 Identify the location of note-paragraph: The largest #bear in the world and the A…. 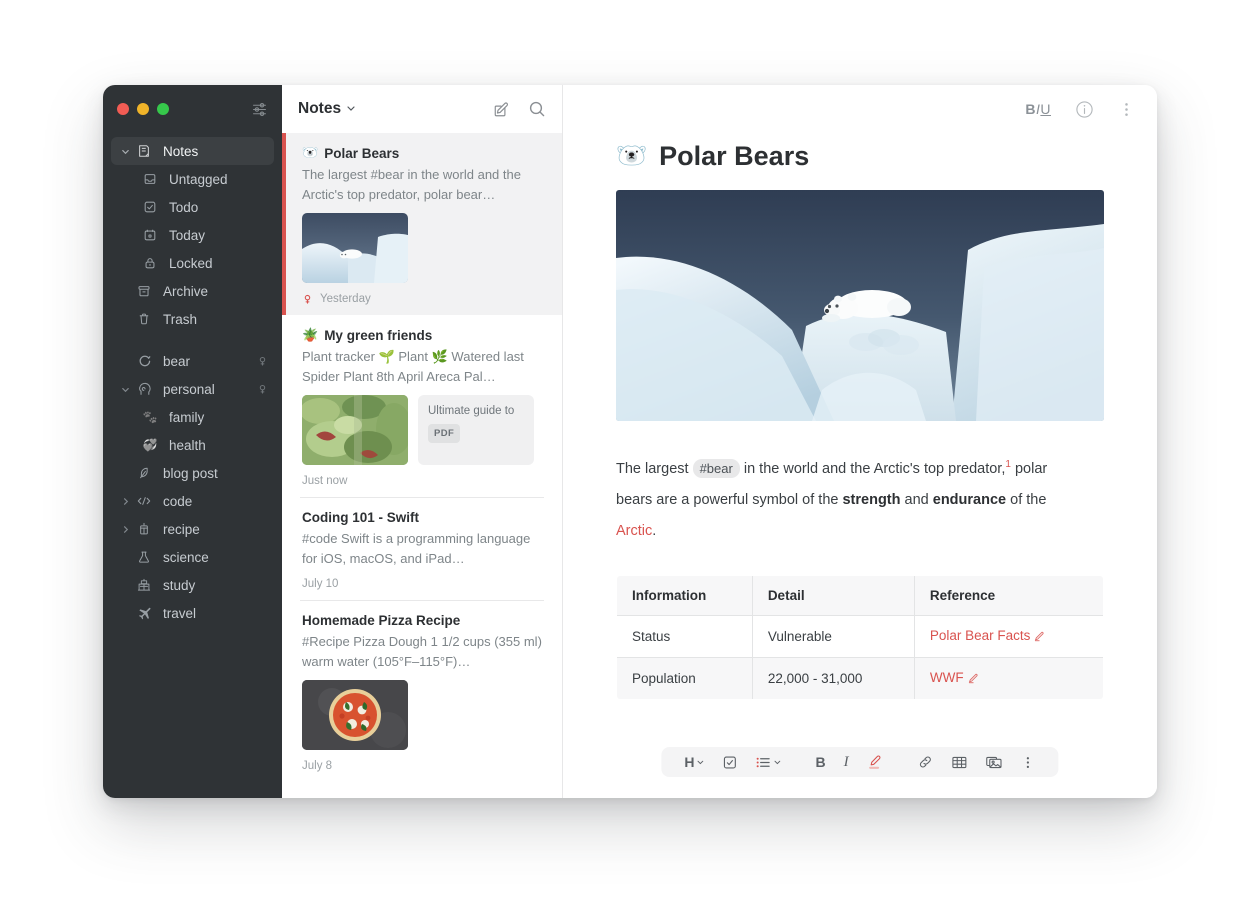
(851, 498).